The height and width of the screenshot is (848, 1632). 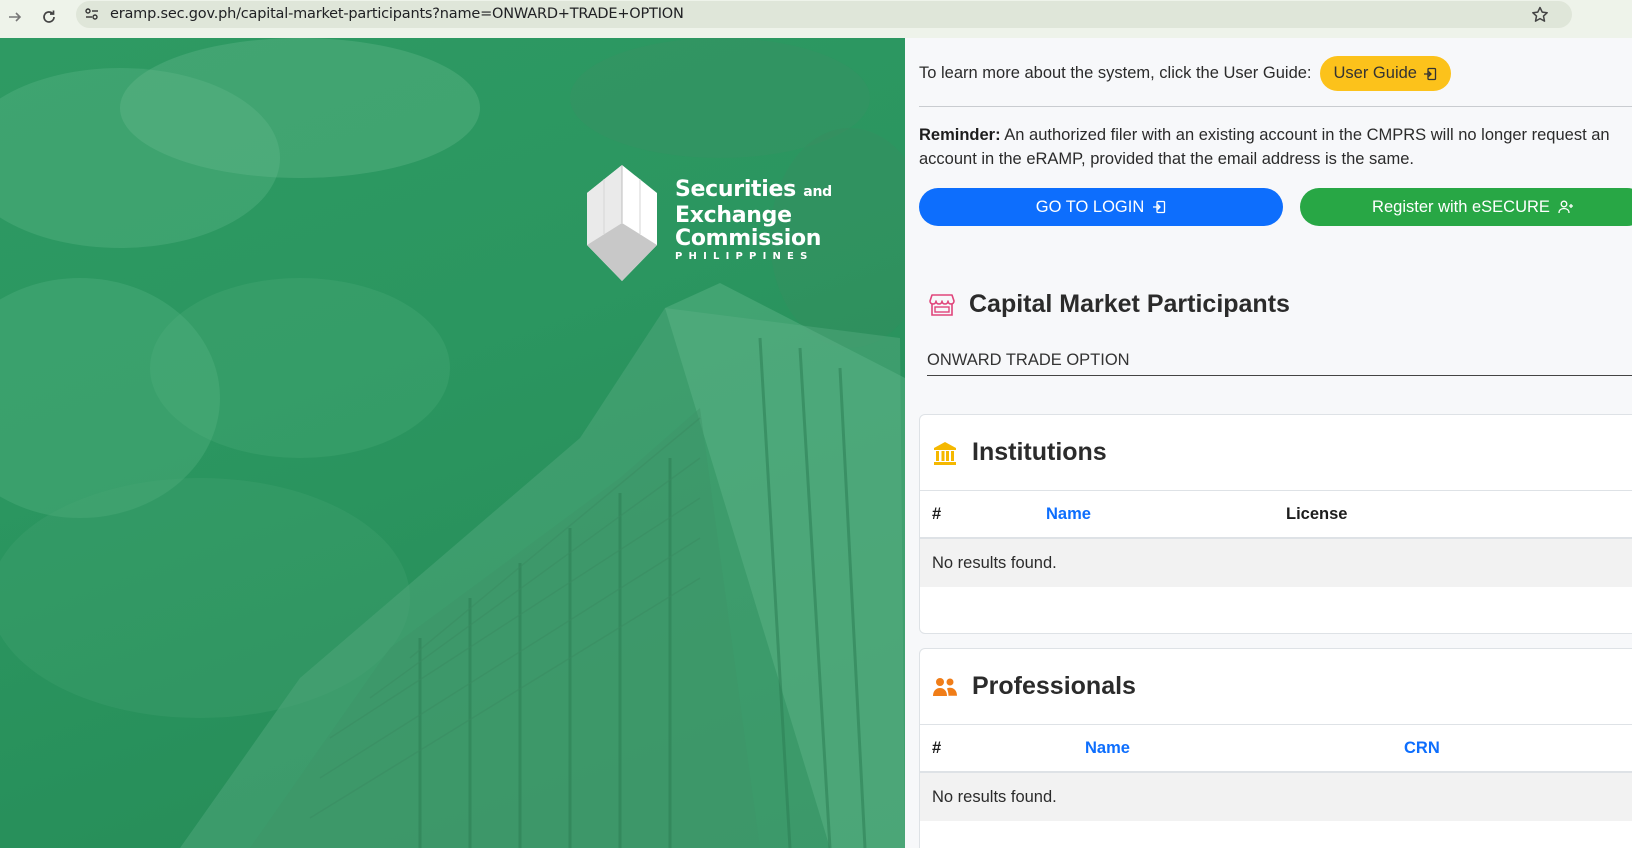 What do you see at coordinates (1276, 563) in the screenshot?
I see `institutions-empty-row: No results found.` at bounding box center [1276, 563].